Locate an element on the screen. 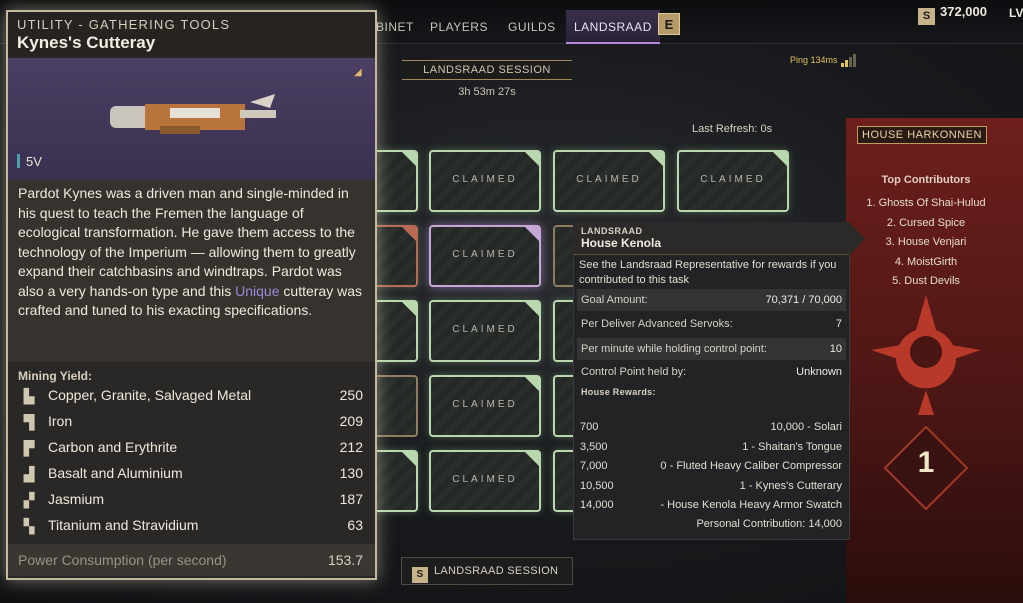 Image resolution: width=1023 pixels, height=603 pixels. reward-item: - House Kenola Heavy Armor Swatch is located at coordinates (751, 505).